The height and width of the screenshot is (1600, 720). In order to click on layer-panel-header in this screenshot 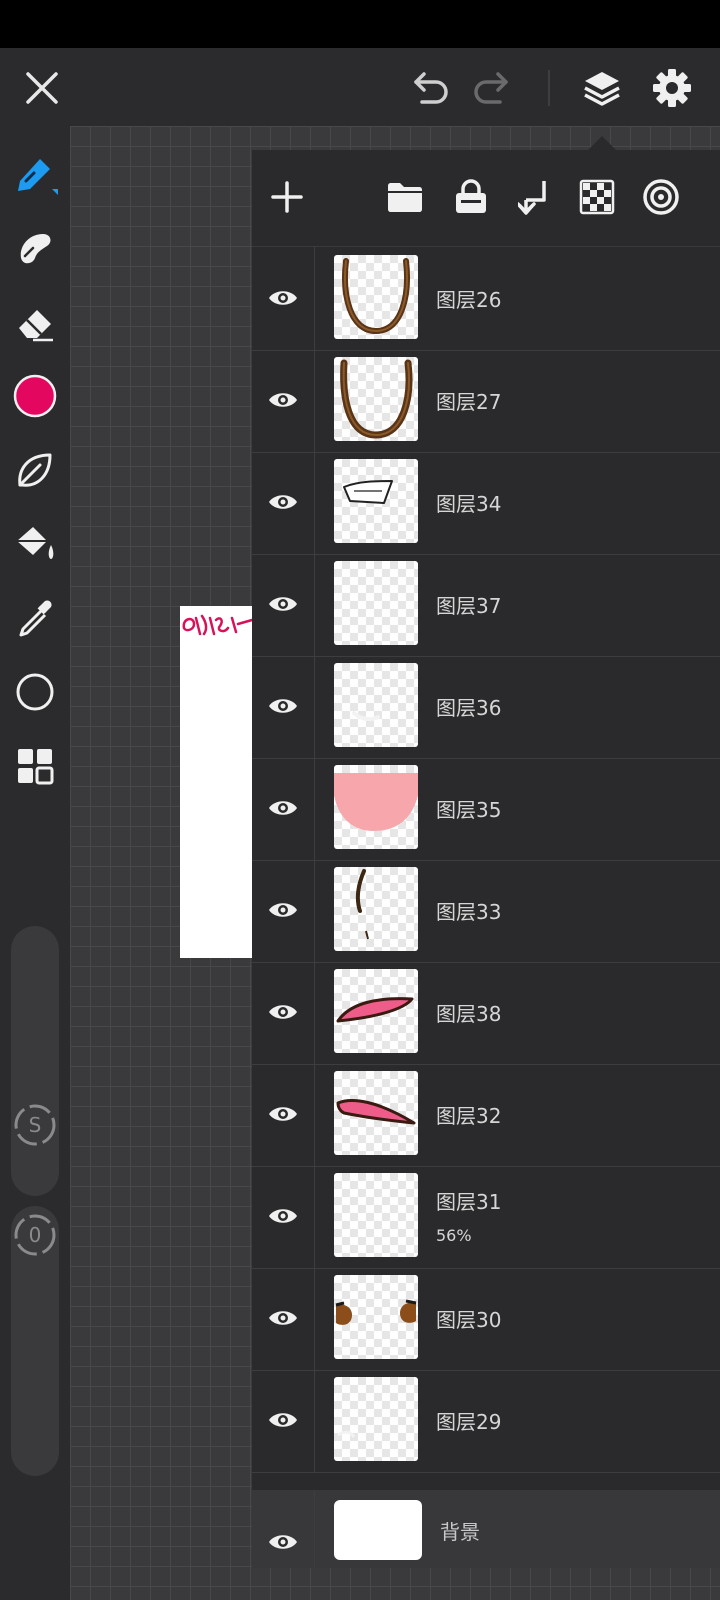, I will do `click(486, 198)`.